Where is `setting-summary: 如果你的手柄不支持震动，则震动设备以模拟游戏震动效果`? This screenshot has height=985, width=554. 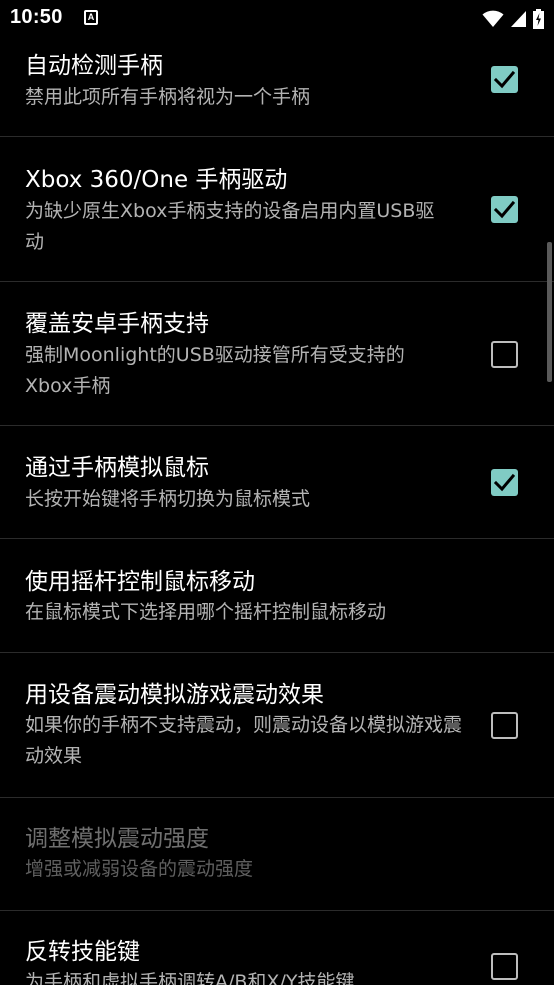
setting-summary: 如果你的手柄不支持震动，则震动设备以模拟游戏震动效果 is located at coordinates (244, 740).